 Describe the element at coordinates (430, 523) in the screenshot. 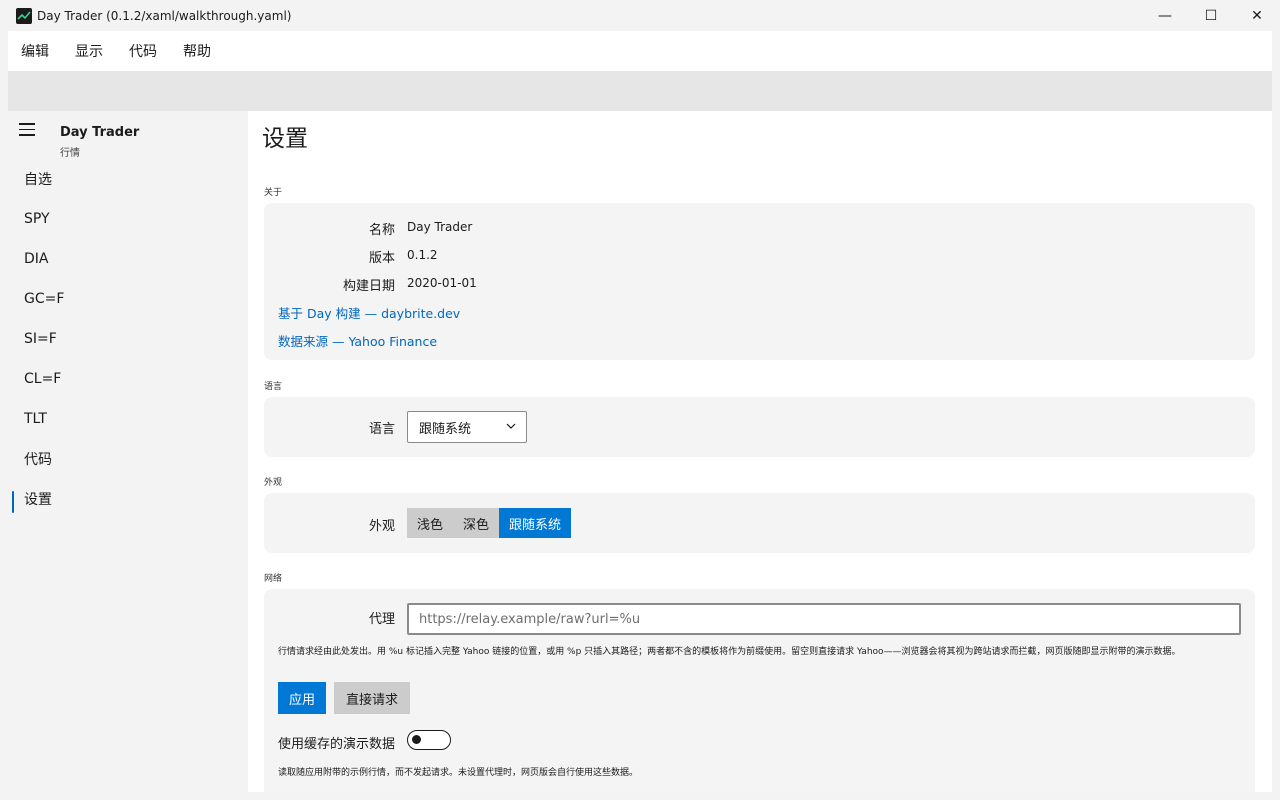

I see `theme-light-button: 浅色` at that location.